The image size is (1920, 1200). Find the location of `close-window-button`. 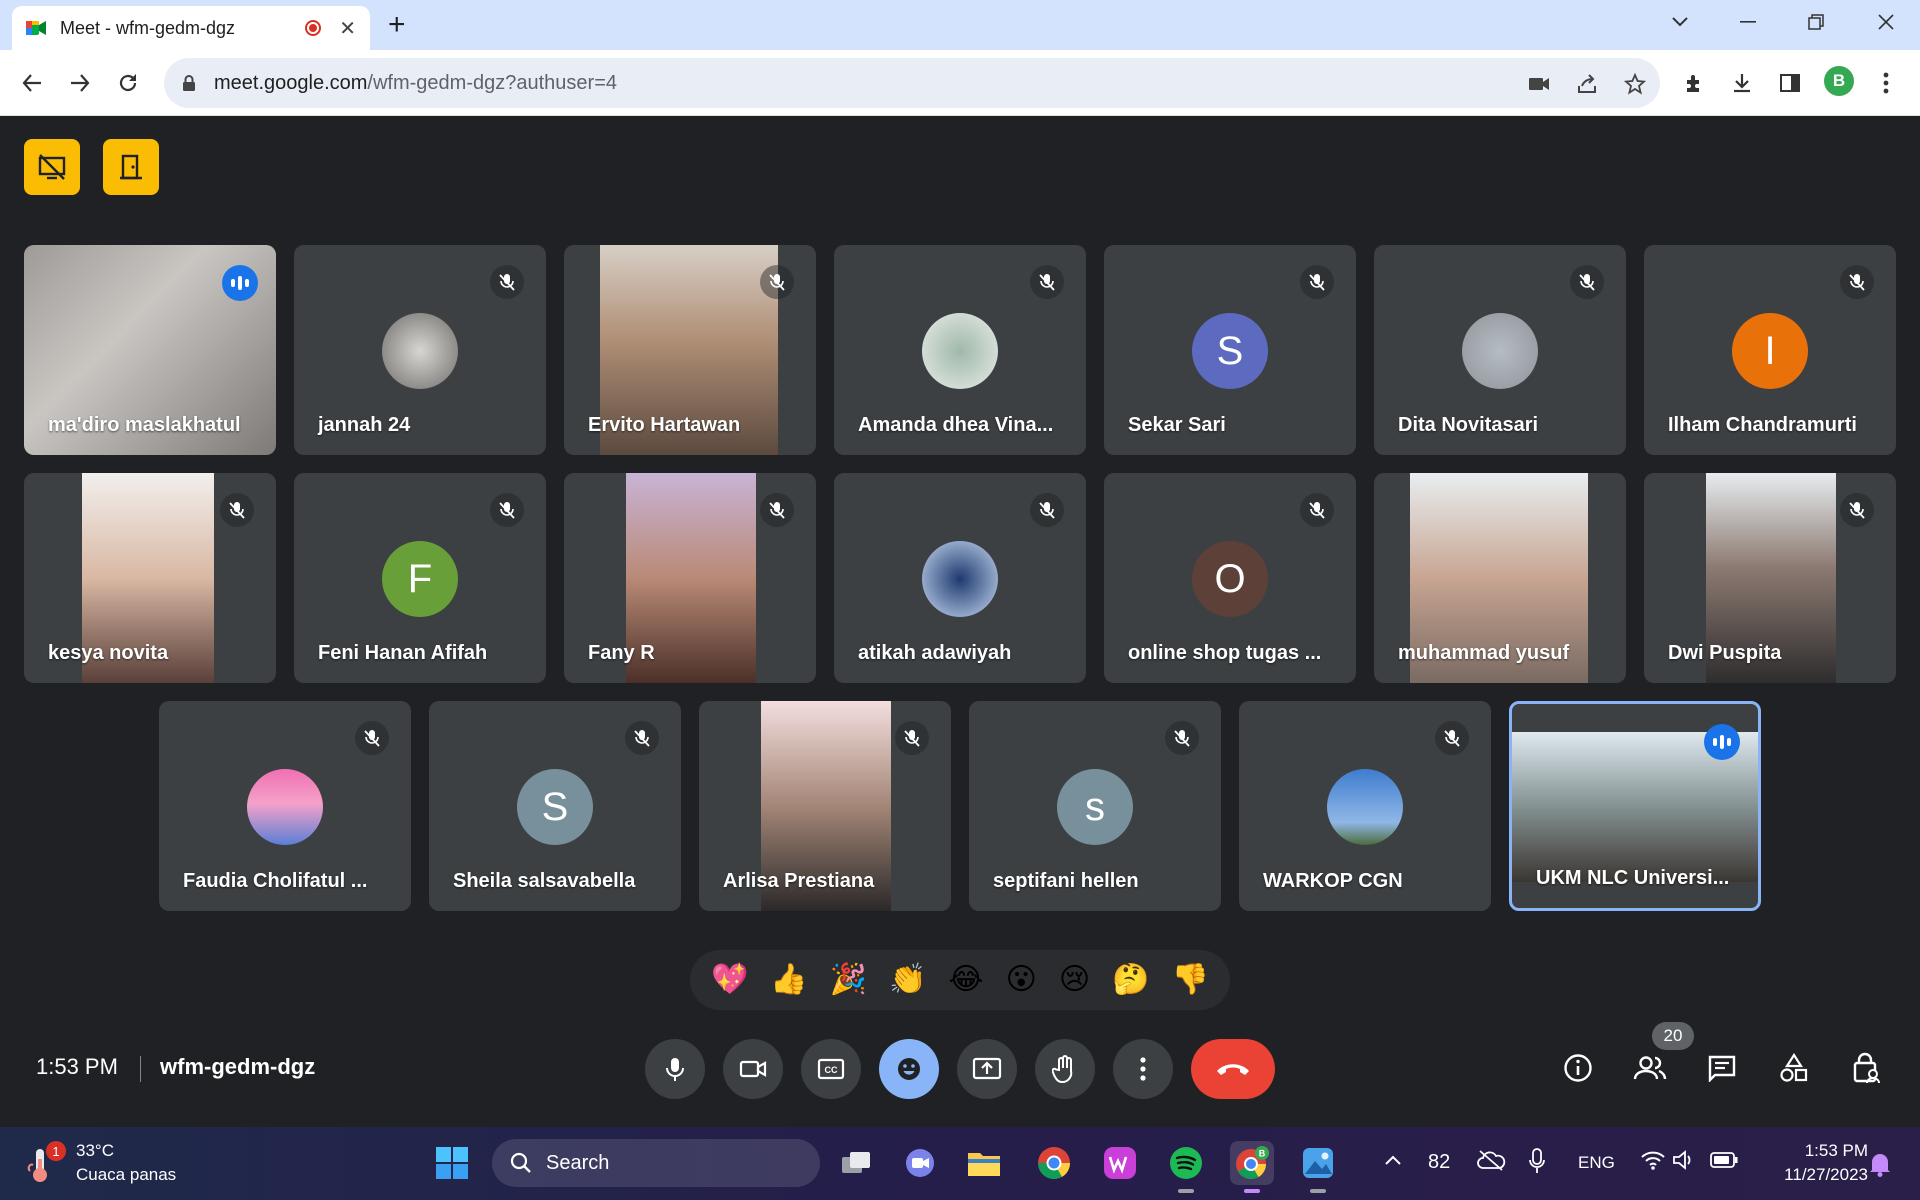

close-window-button is located at coordinates (1886, 22).